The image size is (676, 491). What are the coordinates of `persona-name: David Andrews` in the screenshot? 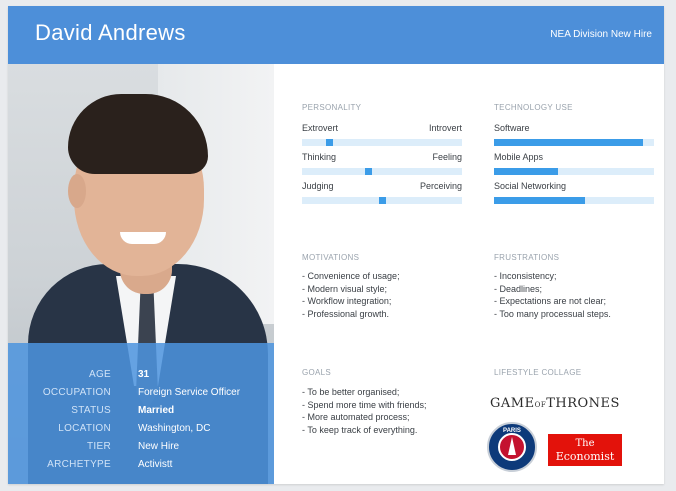 It's located at (110, 32).